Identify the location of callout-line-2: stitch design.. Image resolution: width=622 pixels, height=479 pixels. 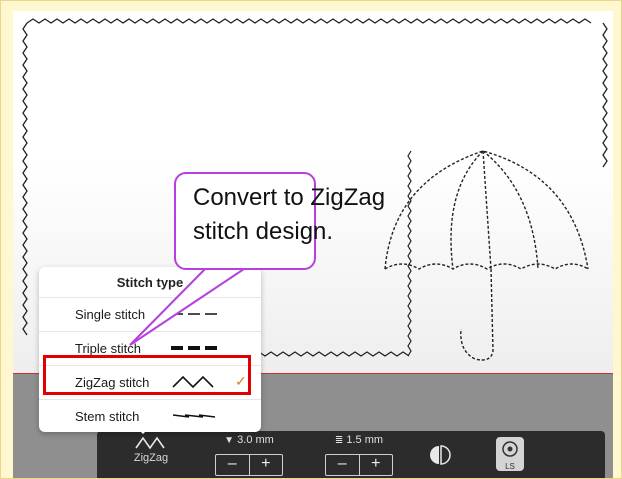
(263, 231).